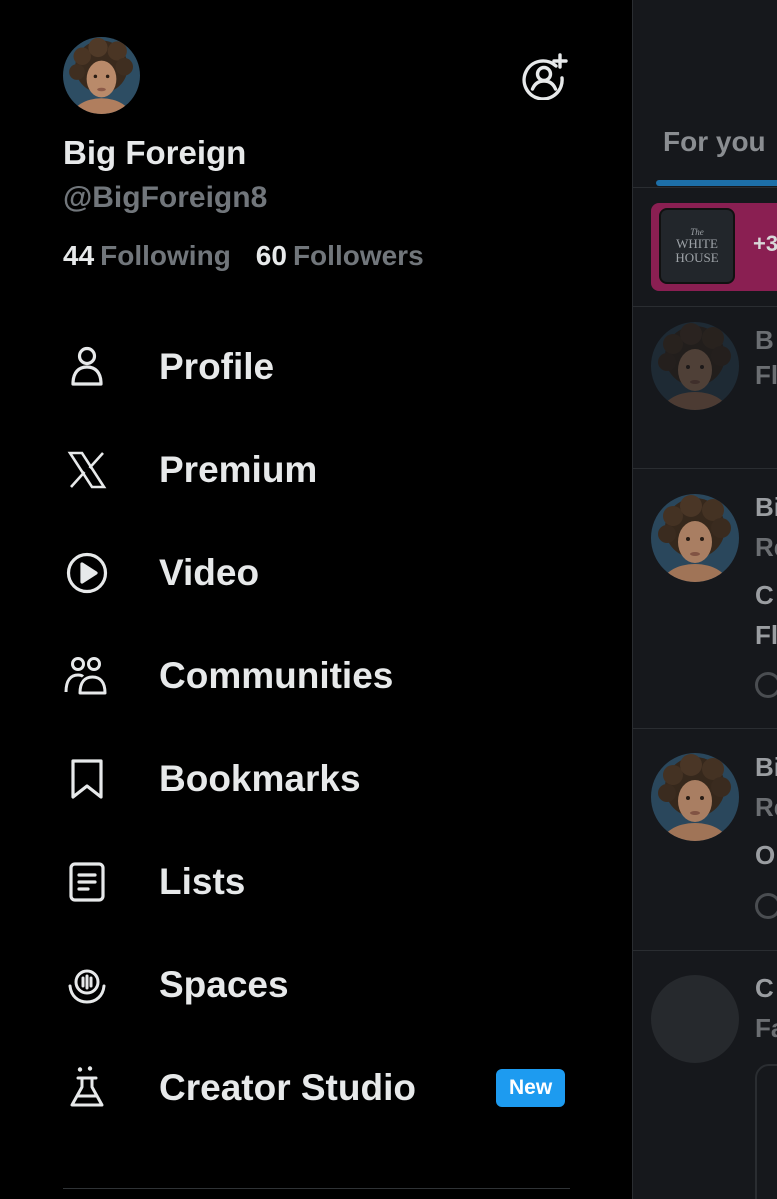  What do you see at coordinates (87, 367) in the screenshot?
I see `person-icon` at bounding box center [87, 367].